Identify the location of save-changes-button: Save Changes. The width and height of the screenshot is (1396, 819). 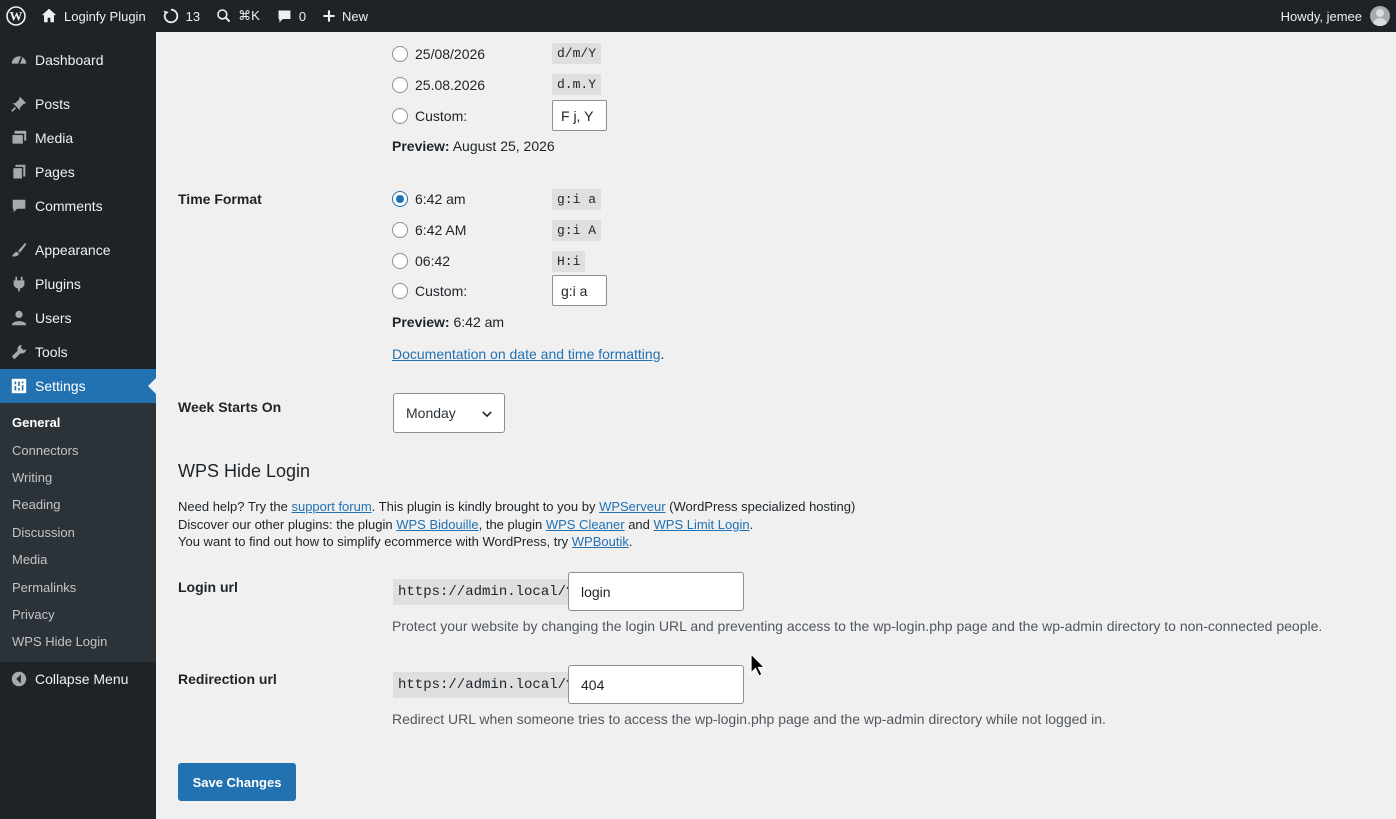
(237, 782).